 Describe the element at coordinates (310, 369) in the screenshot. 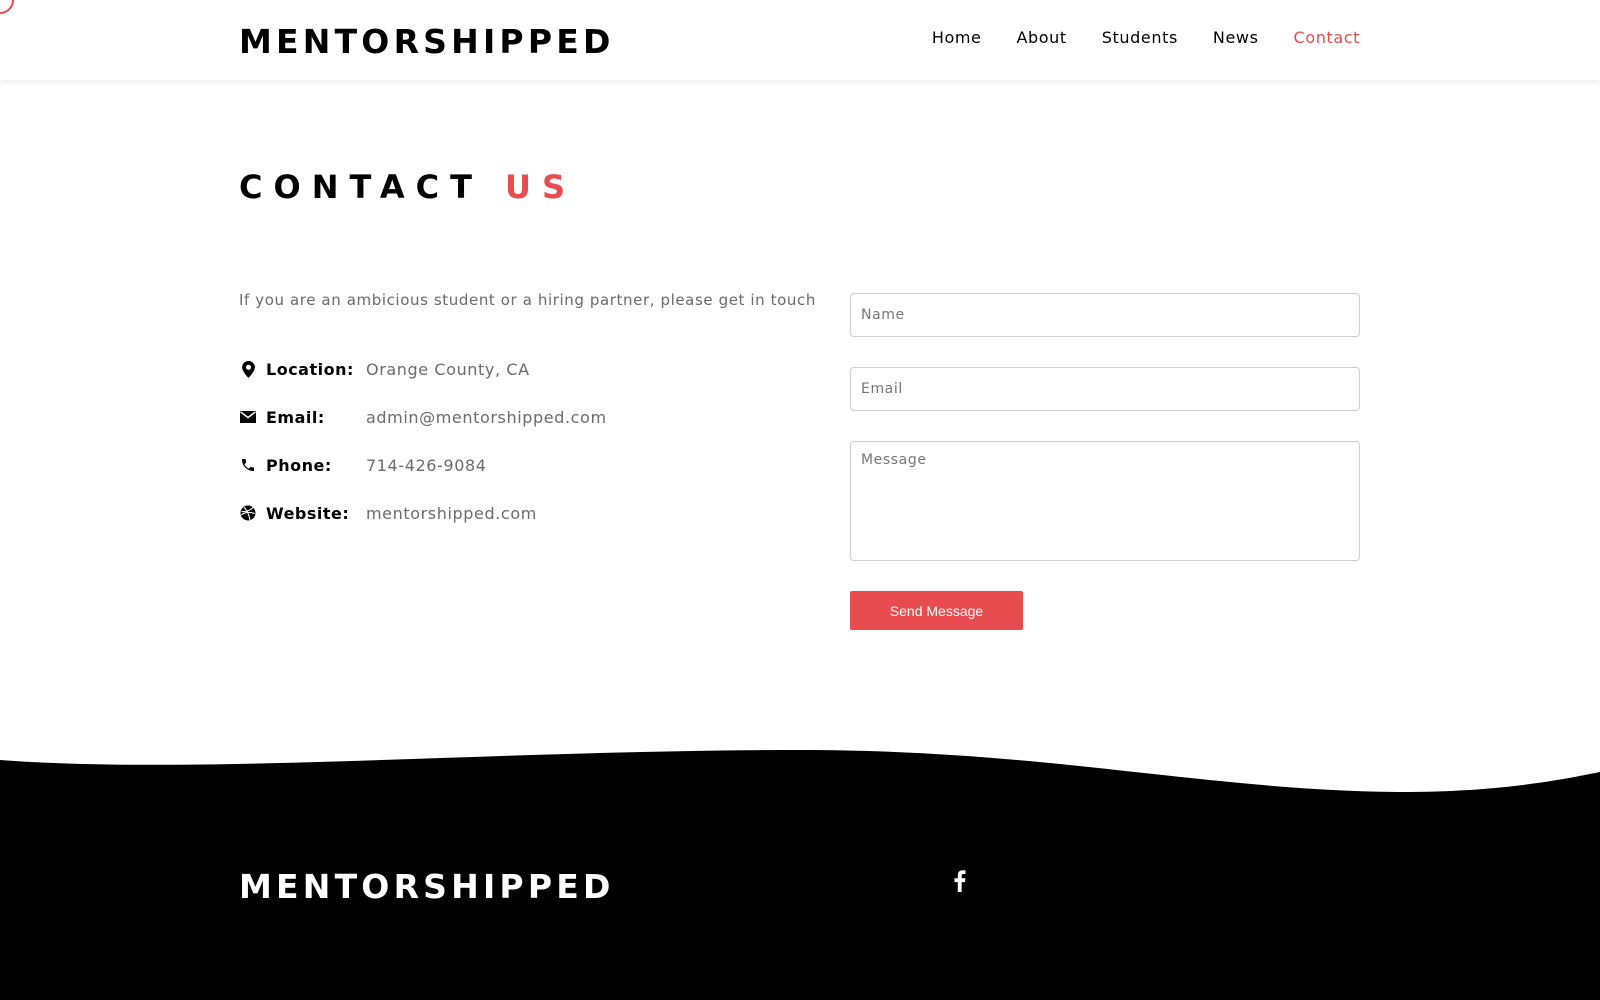

I see `info-label: Location:` at that location.